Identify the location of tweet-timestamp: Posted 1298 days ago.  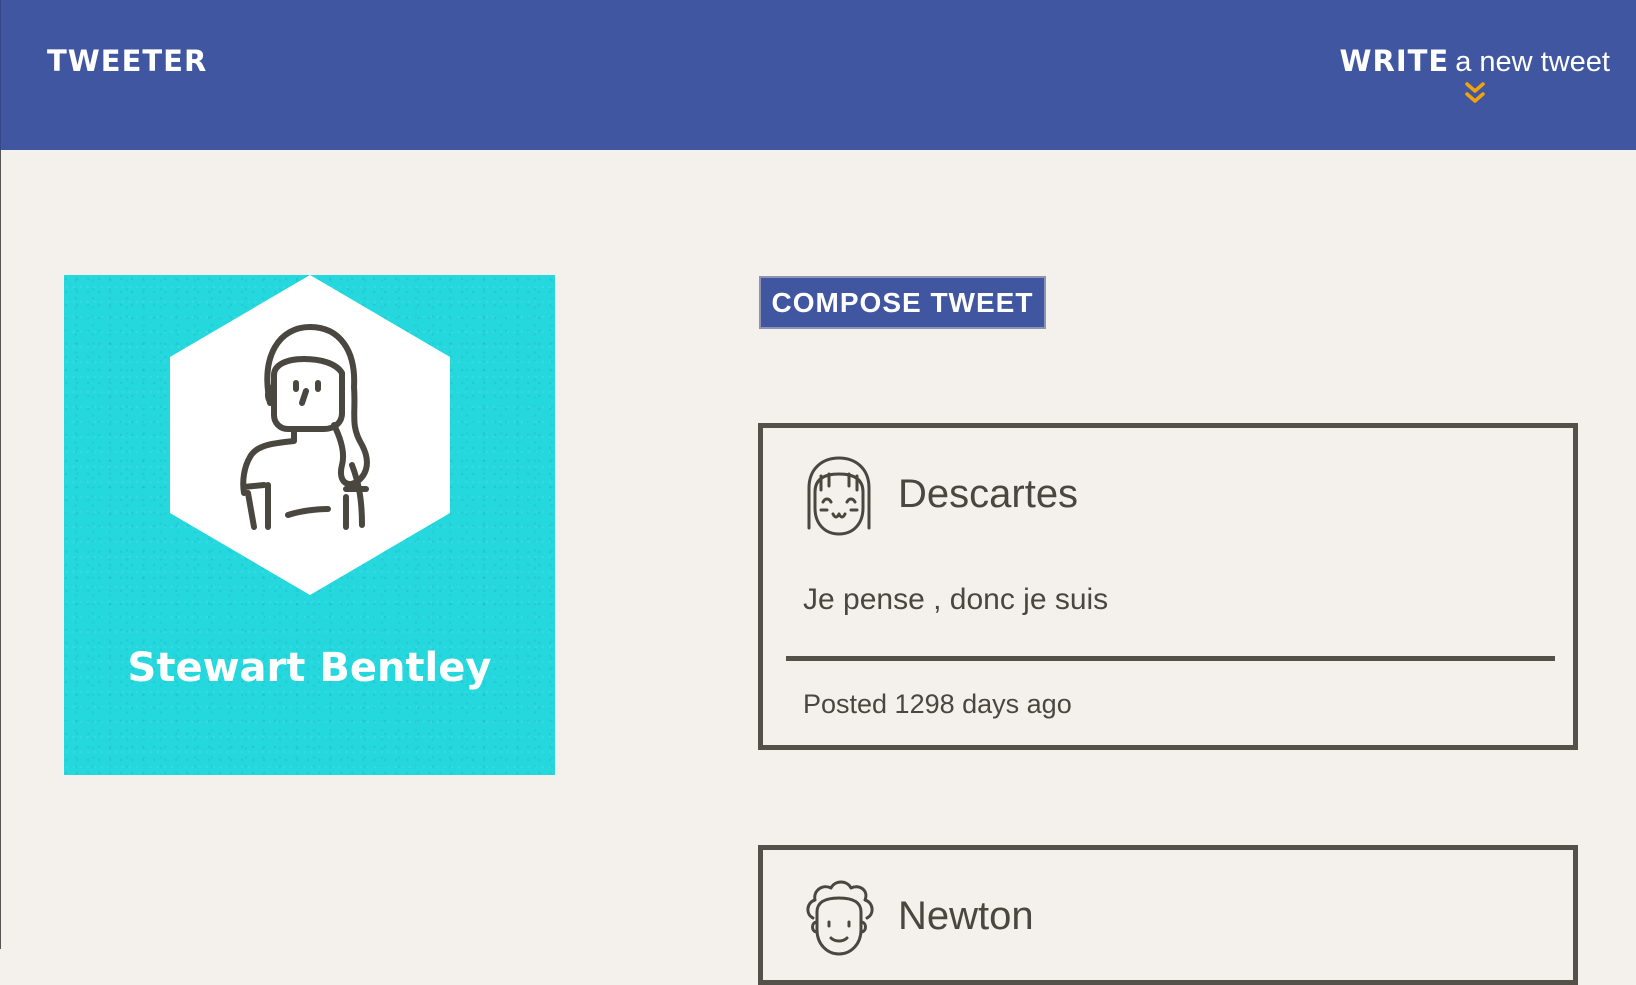
(937, 704).